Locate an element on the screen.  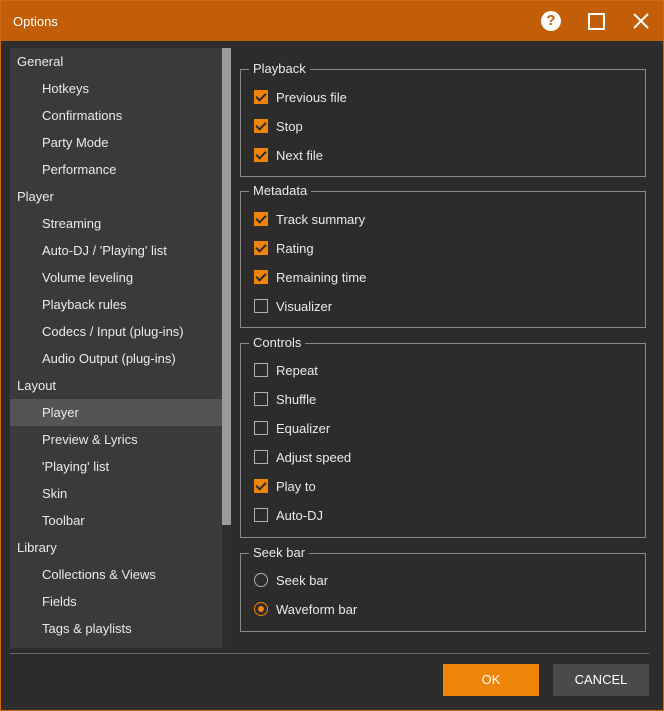
sidebar-item-layout-player: Player is located at coordinates (116, 412).